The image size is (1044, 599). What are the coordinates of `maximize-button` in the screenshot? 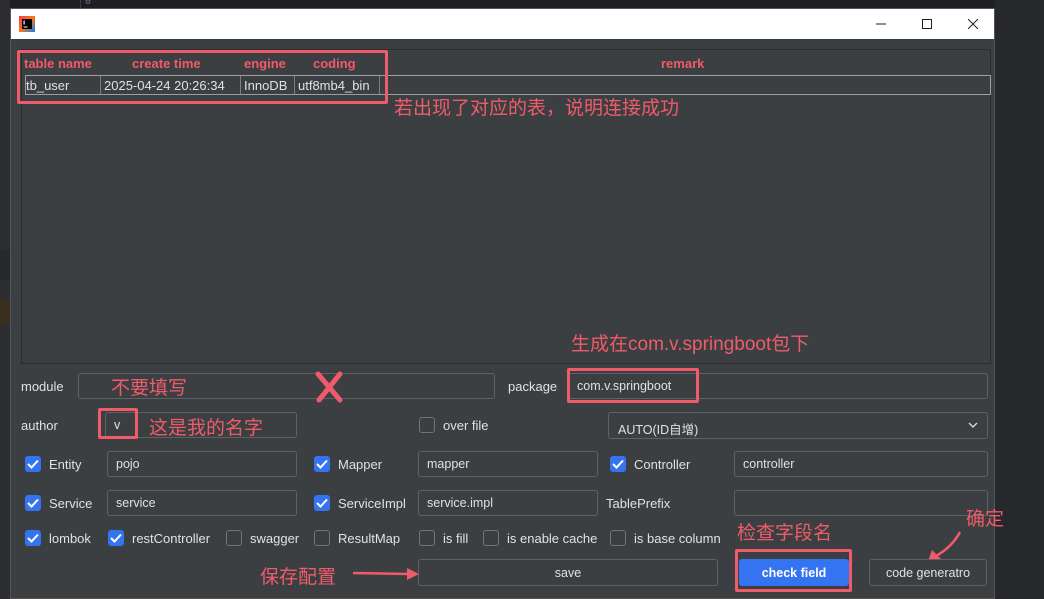 It's located at (927, 24).